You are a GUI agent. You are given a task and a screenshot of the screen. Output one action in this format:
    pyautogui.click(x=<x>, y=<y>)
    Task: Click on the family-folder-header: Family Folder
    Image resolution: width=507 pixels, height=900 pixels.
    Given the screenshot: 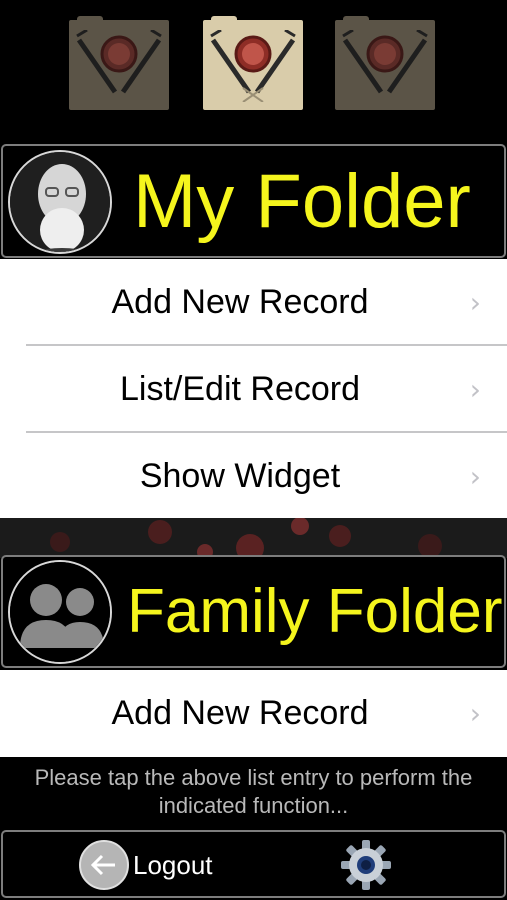 What is the action you would take?
    pyautogui.click(x=253, y=611)
    